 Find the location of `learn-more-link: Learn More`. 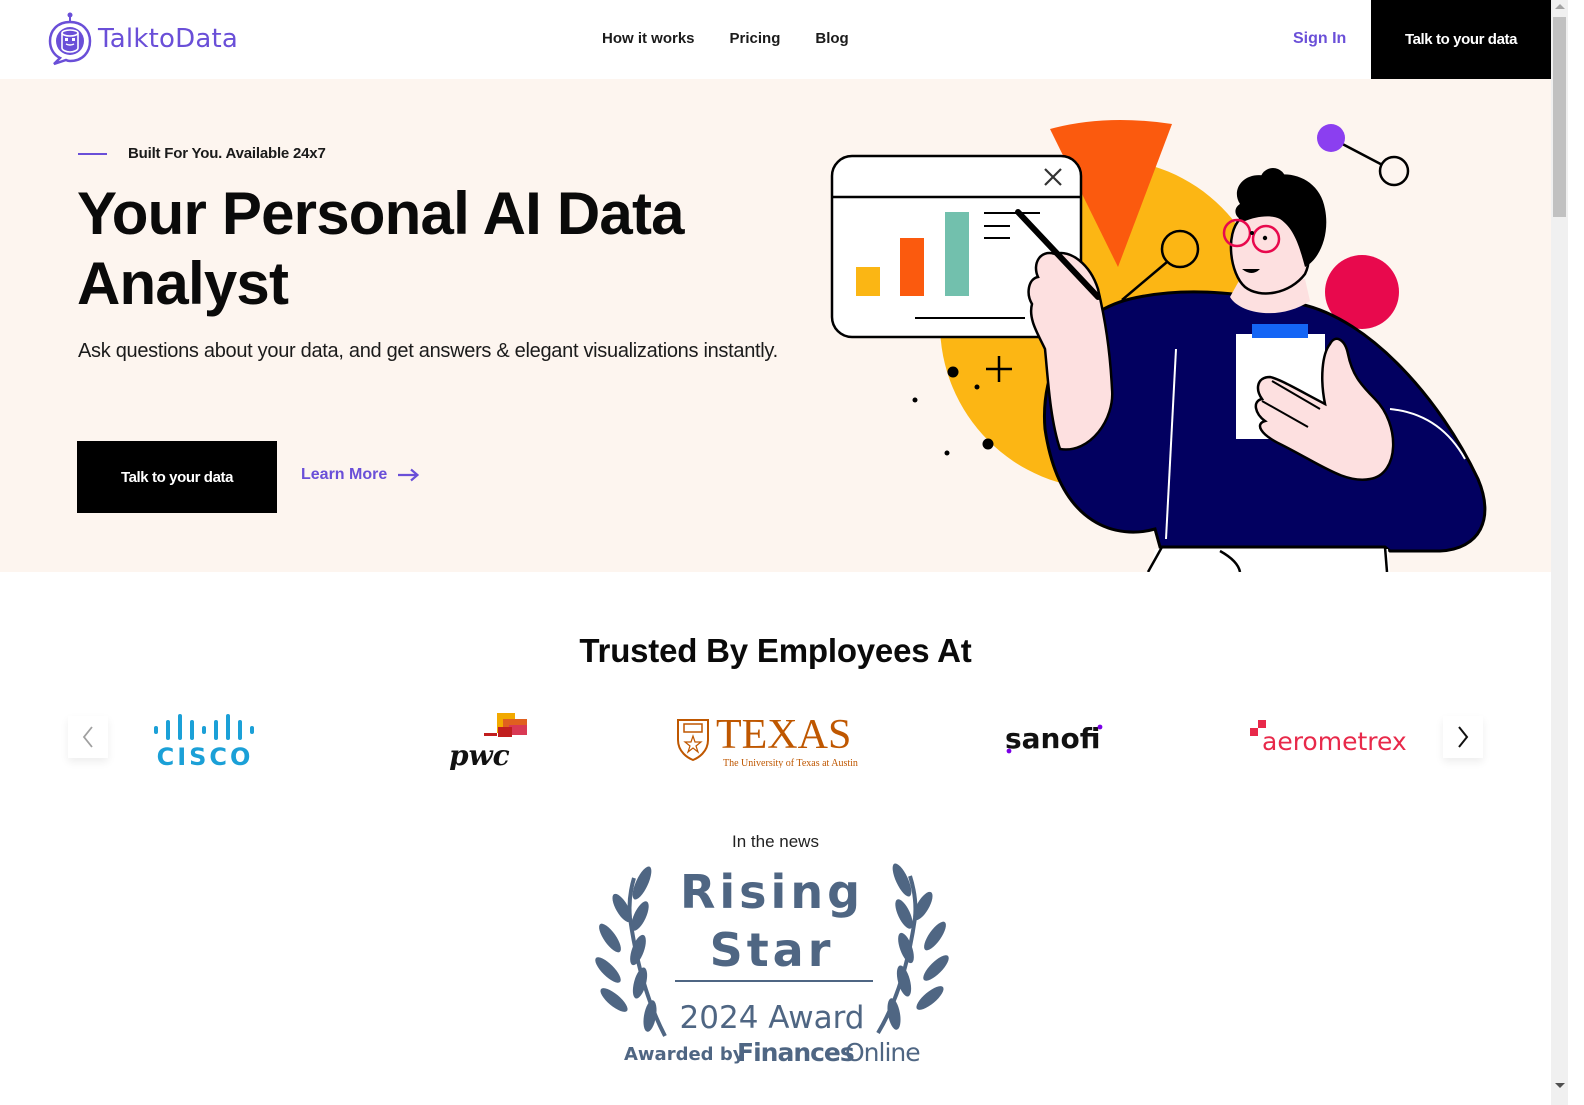

learn-more-link: Learn More is located at coordinates (360, 475).